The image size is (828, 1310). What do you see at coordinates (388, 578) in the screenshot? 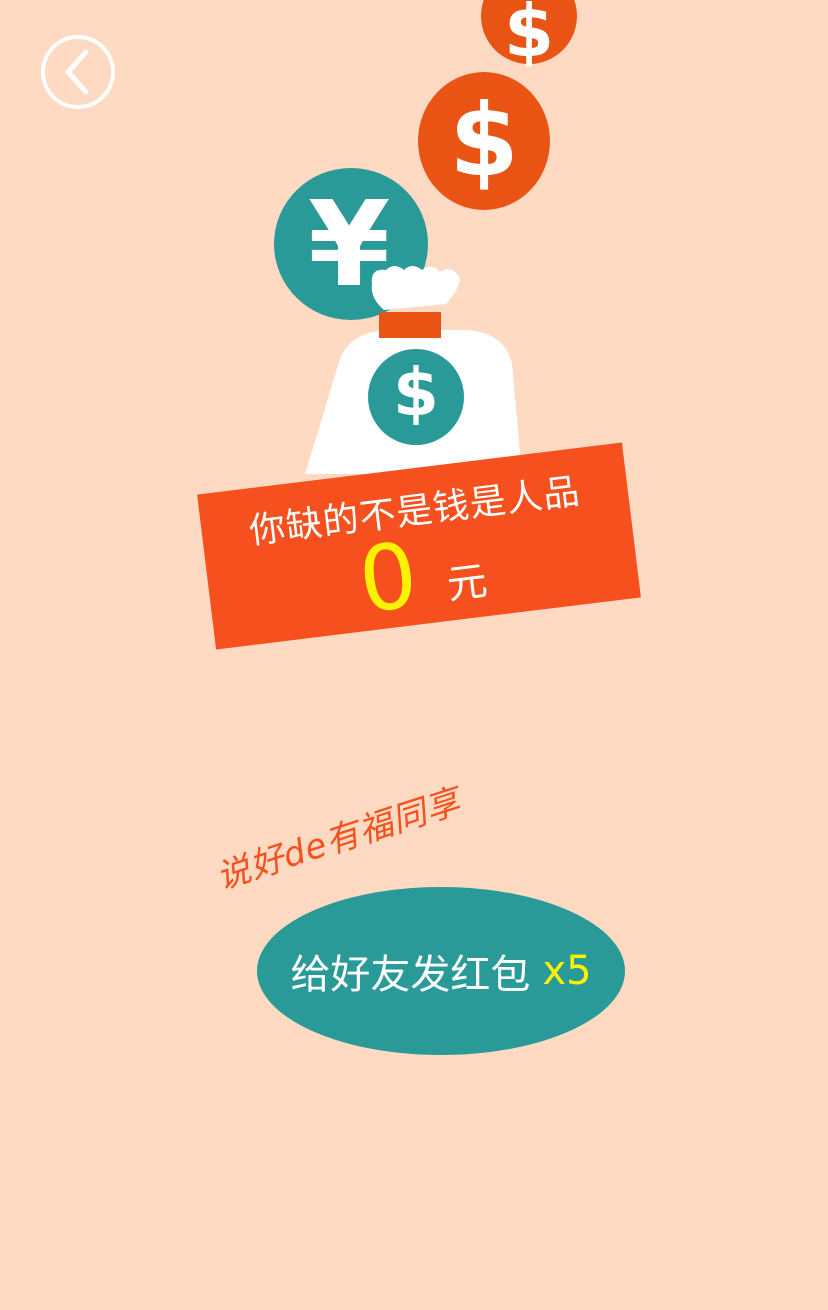
I see `amount-value: 0` at bounding box center [388, 578].